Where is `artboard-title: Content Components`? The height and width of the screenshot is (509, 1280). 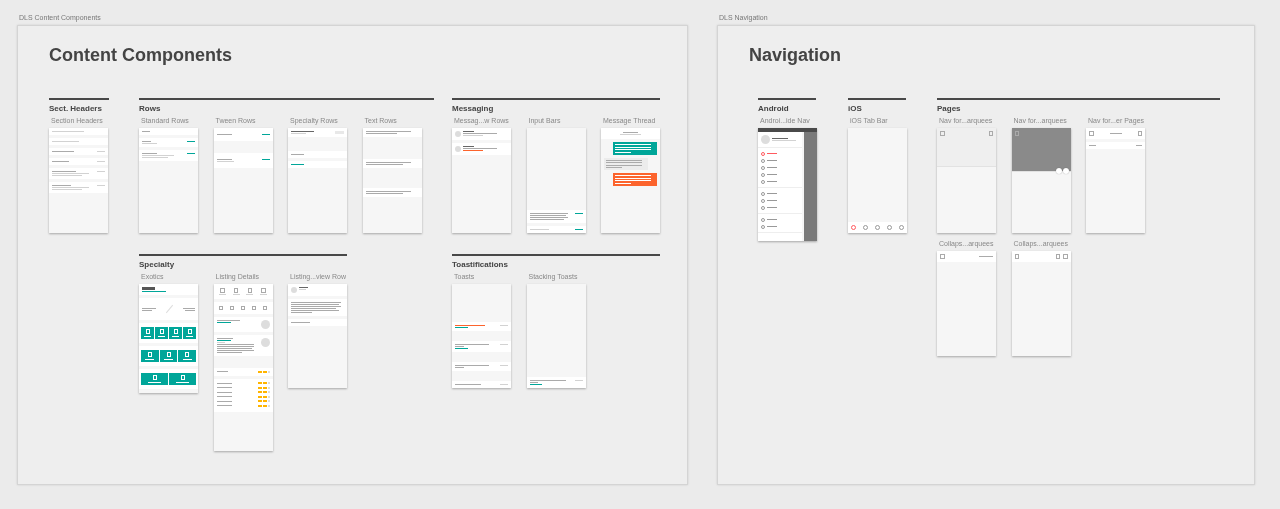 artboard-title: Content Components is located at coordinates (140, 55).